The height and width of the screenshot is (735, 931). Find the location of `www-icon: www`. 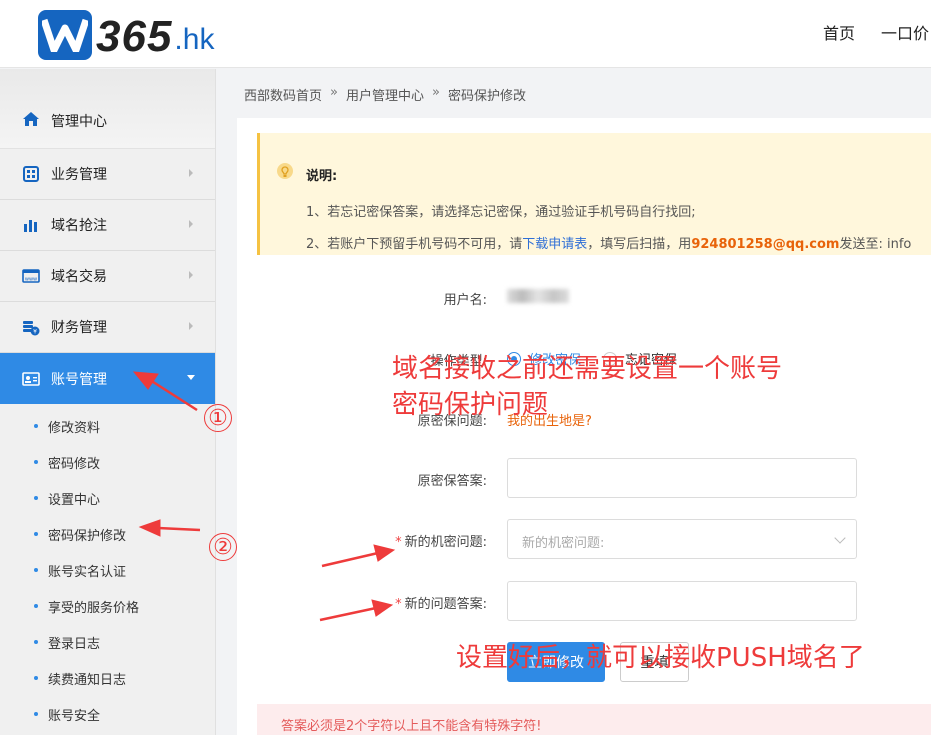

www-icon: www is located at coordinates (31, 276).